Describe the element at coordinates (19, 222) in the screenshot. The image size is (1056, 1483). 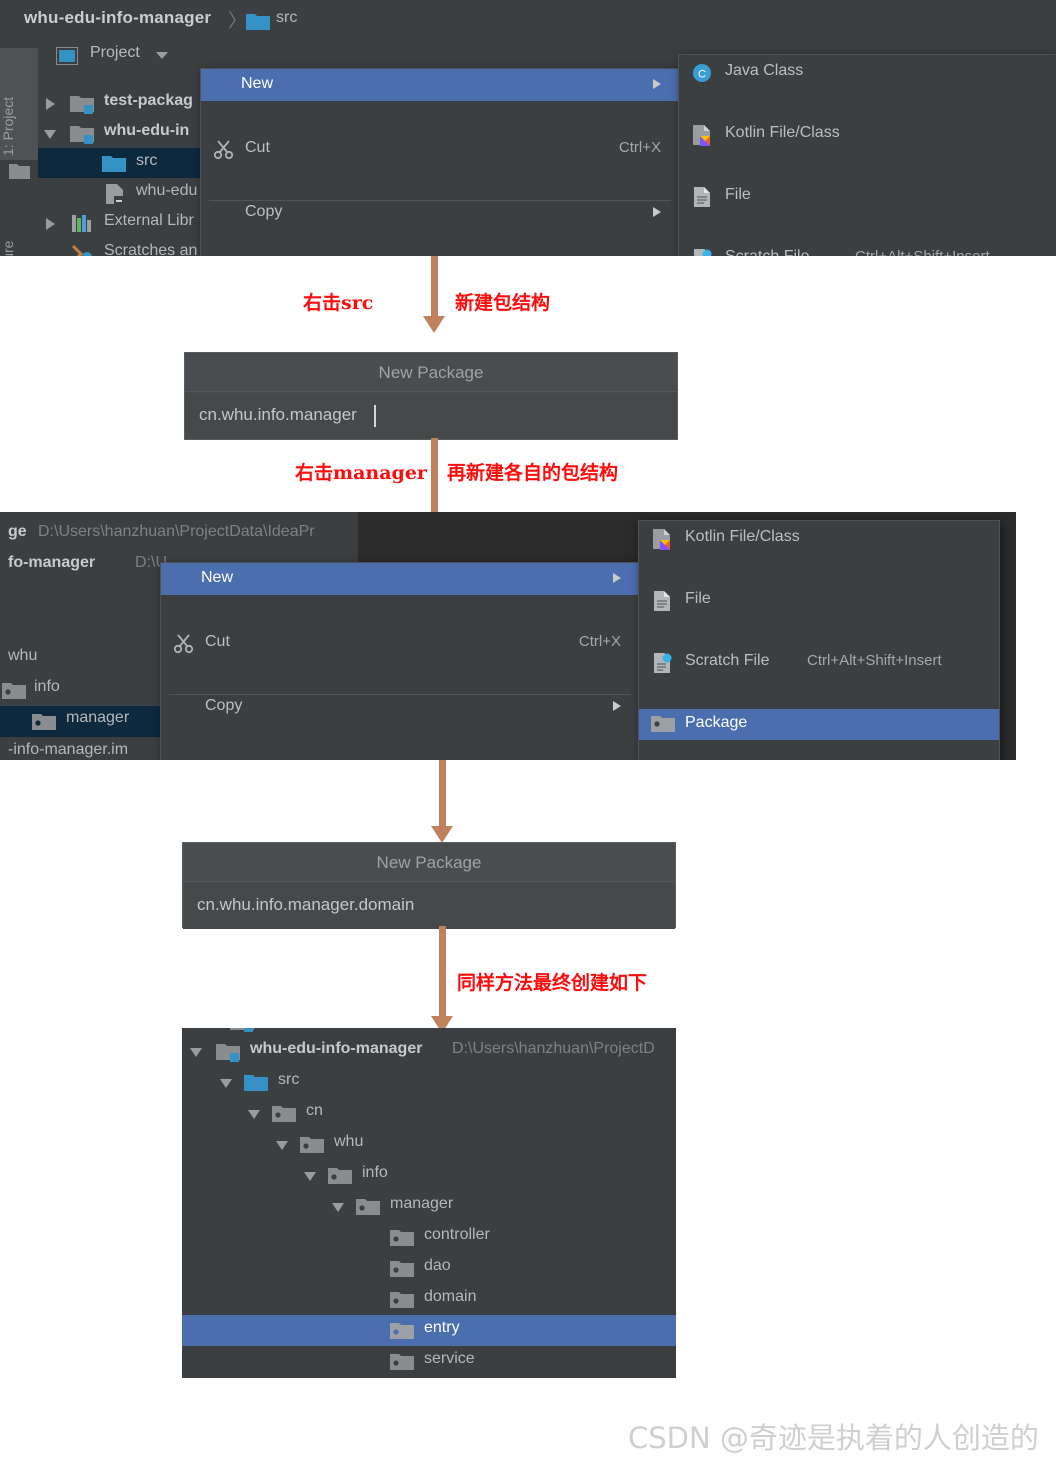
I see `tool-window-tab-structure: tructure` at that location.